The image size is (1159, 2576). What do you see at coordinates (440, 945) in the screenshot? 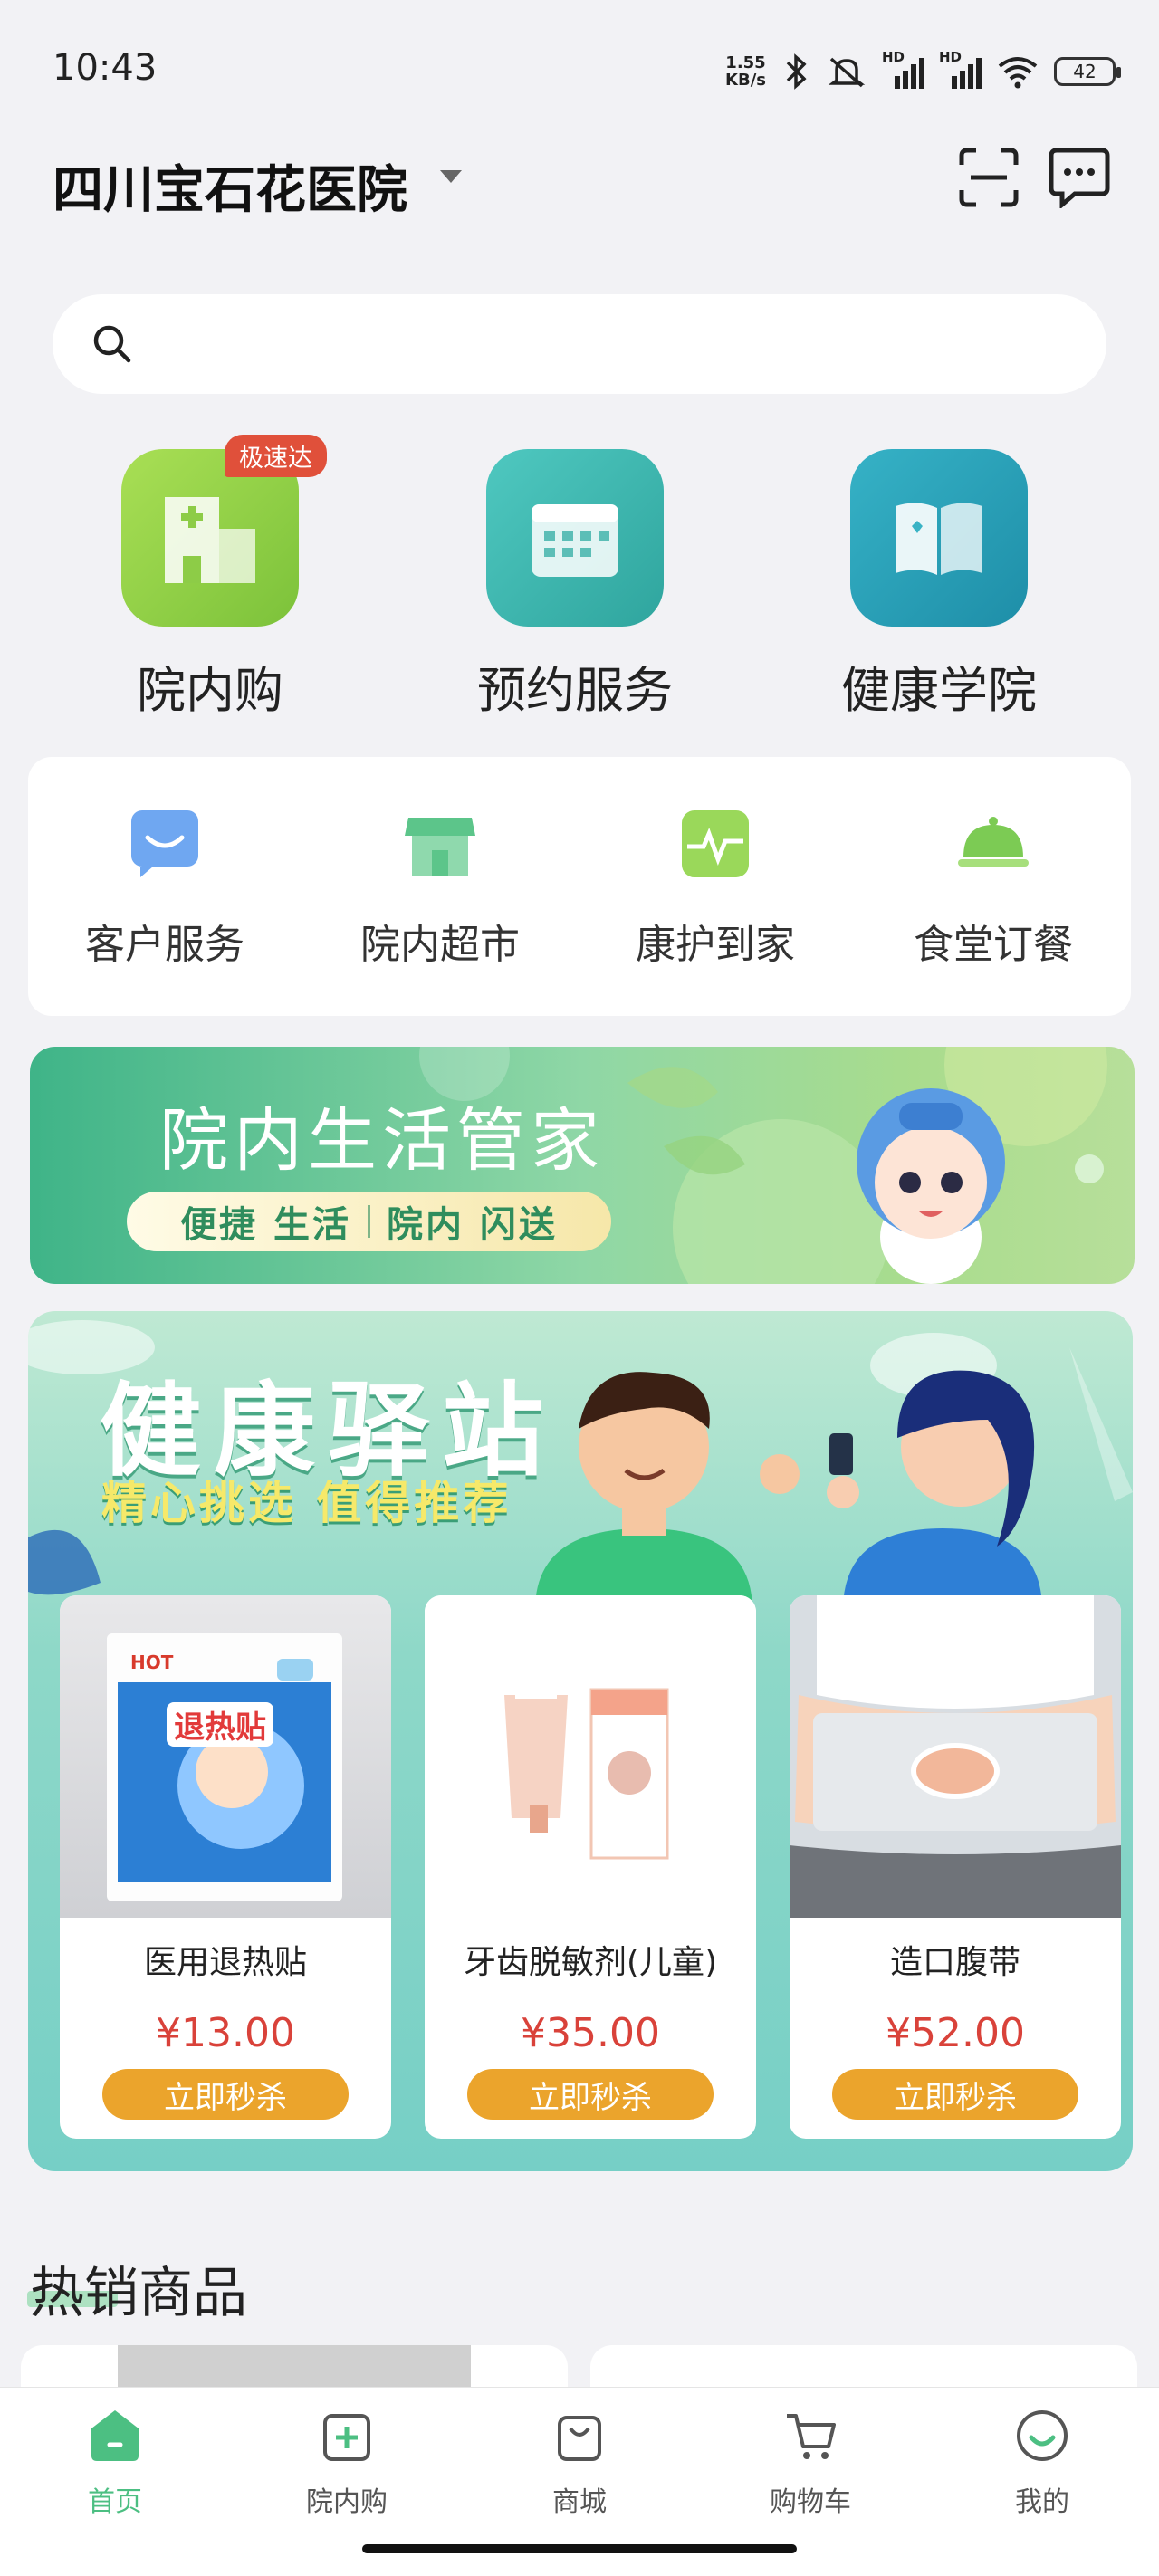
I see `service-label: 院内超市` at bounding box center [440, 945].